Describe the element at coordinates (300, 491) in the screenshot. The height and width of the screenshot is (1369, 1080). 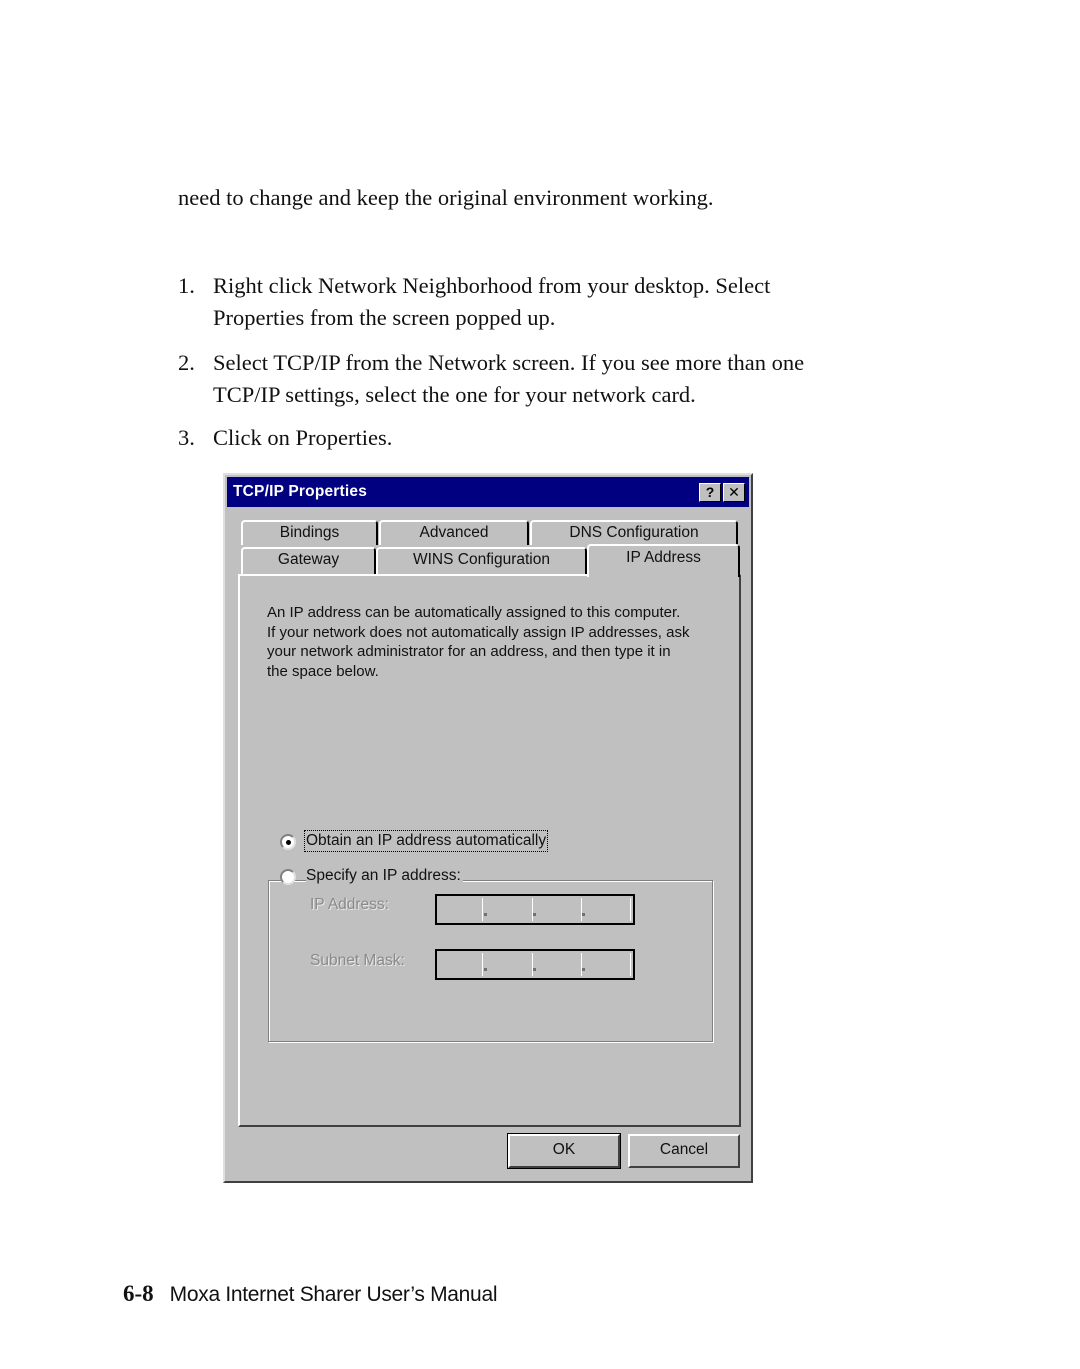
I see `dialog-title: TCP/IP Properties` at that location.